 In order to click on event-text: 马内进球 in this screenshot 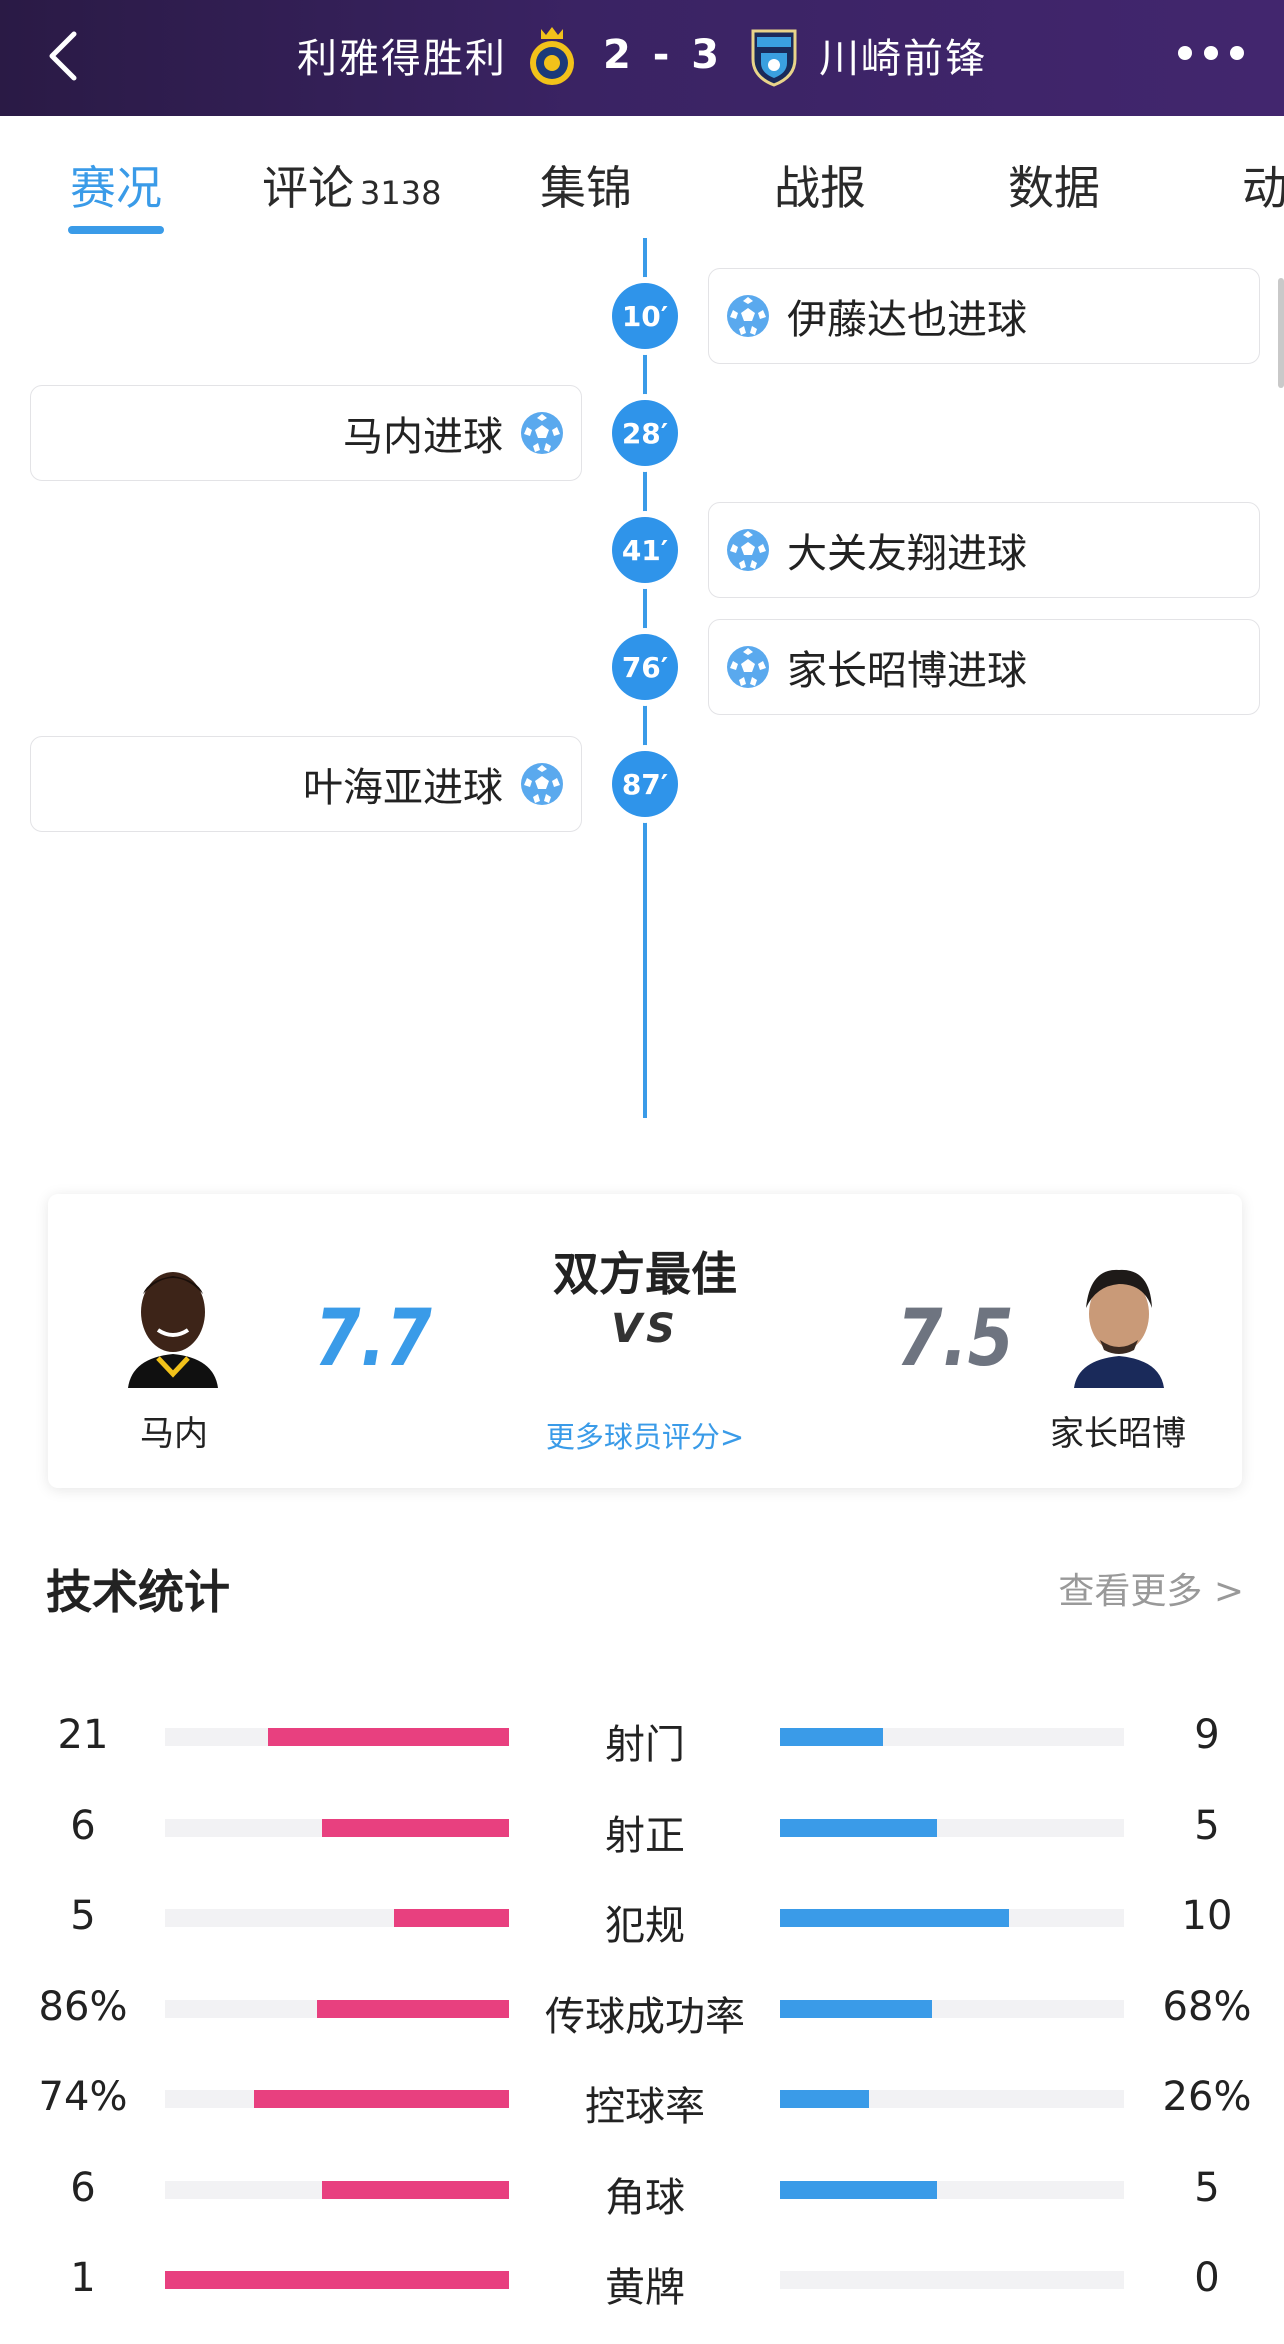, I will do `click(423, 437)`.